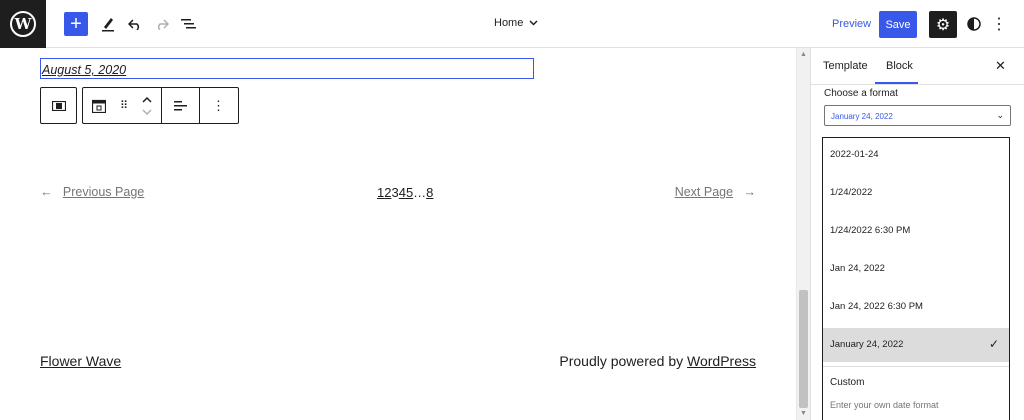 The width and height of the screenshot is (1024, 420). I want to click on editor-header: W + Home Preview Save ⚙ ⋮, so click(512, 24).